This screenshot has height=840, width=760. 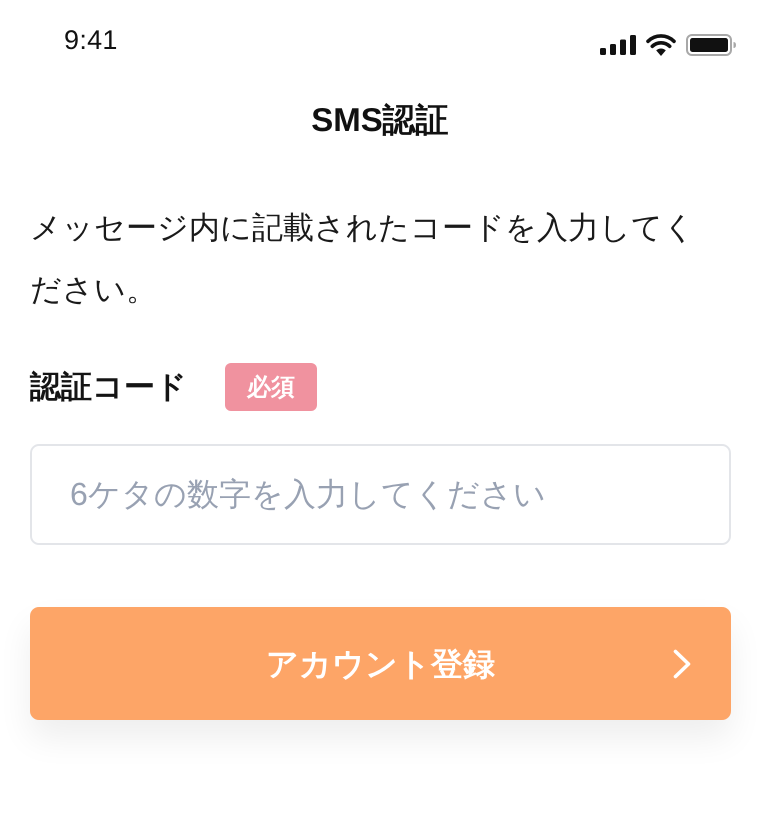 What do you see at coordinates (711, 45) in the screenshot?
I see `battery-icon` at bounding box center [711, 45].